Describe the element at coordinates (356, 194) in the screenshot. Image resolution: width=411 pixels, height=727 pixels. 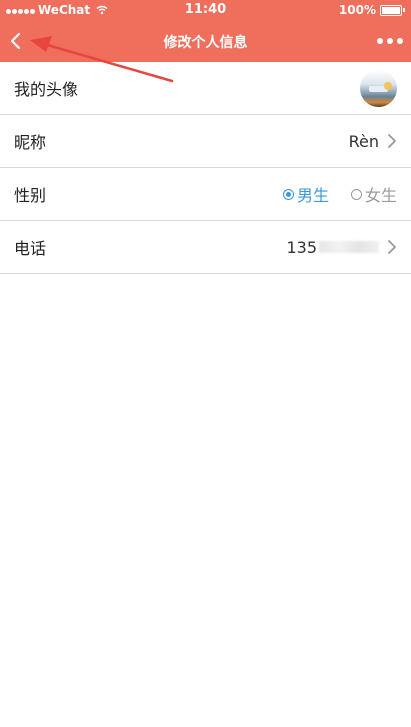
I see `radio-unchecked-icon` at that location.